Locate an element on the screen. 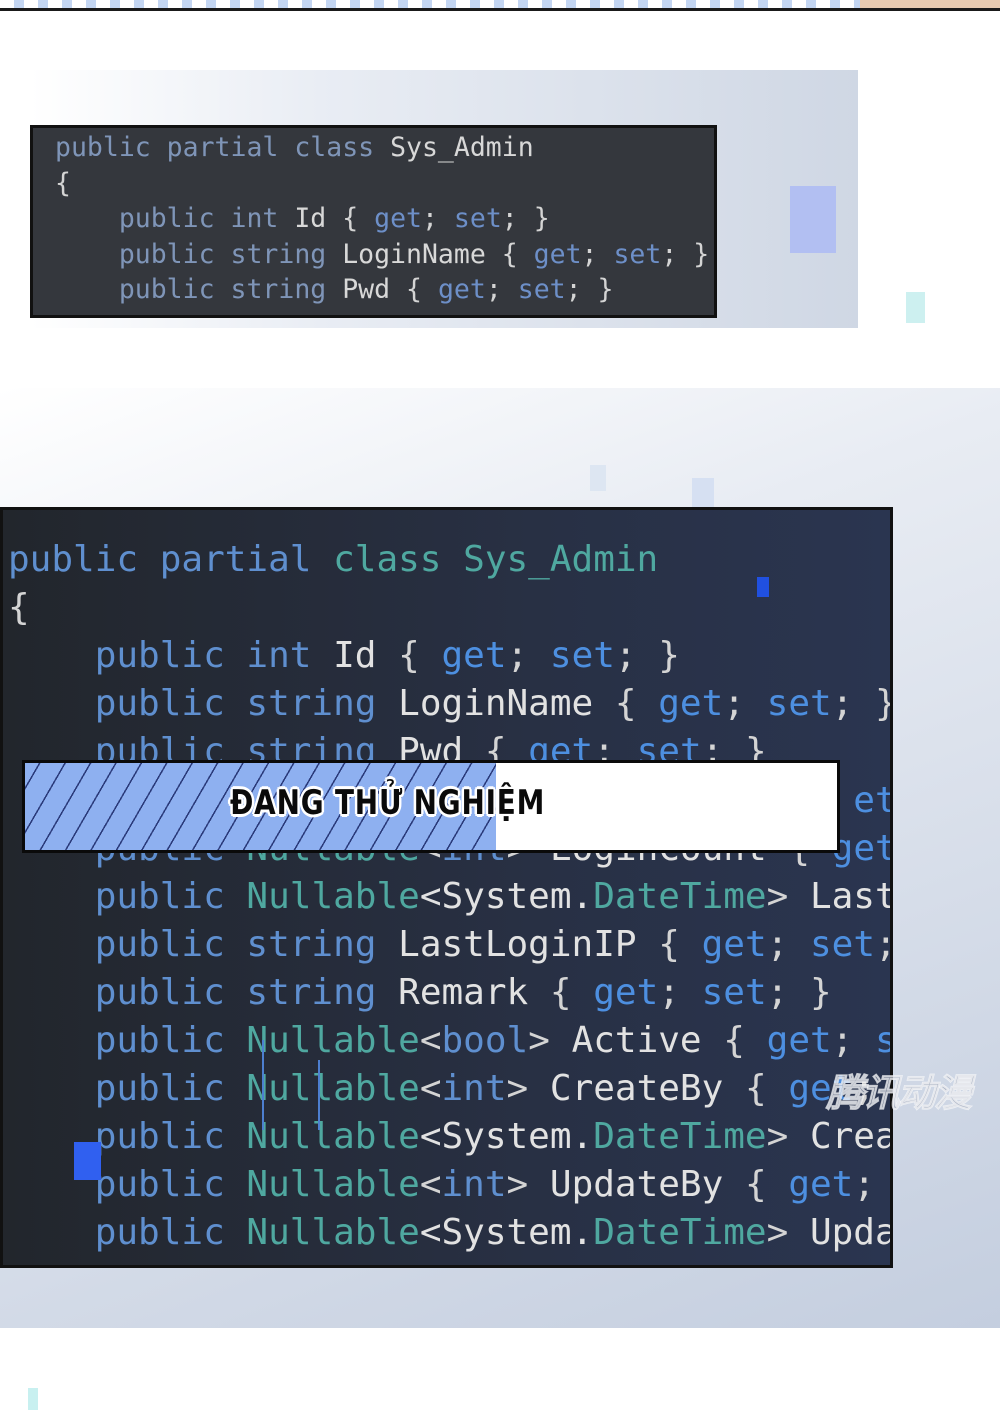  code-token: Crea is located at coordinates (851, 1137).